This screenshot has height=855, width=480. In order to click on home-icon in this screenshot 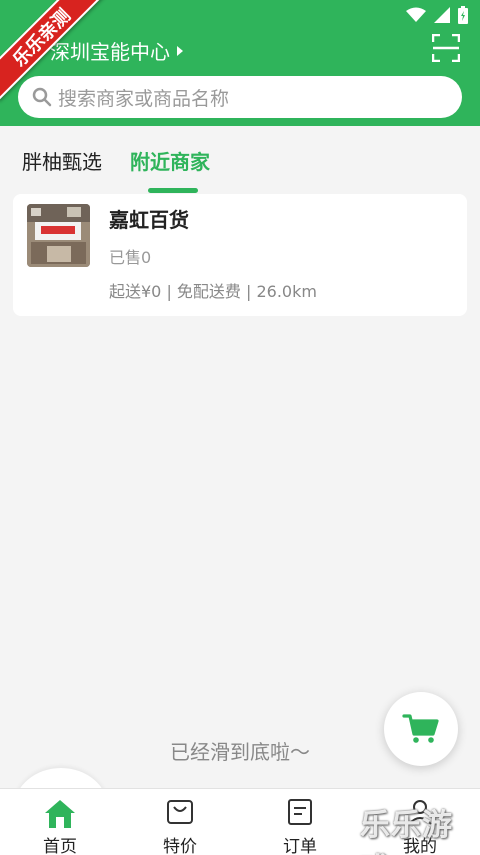, I will do `click(60, 814)`.